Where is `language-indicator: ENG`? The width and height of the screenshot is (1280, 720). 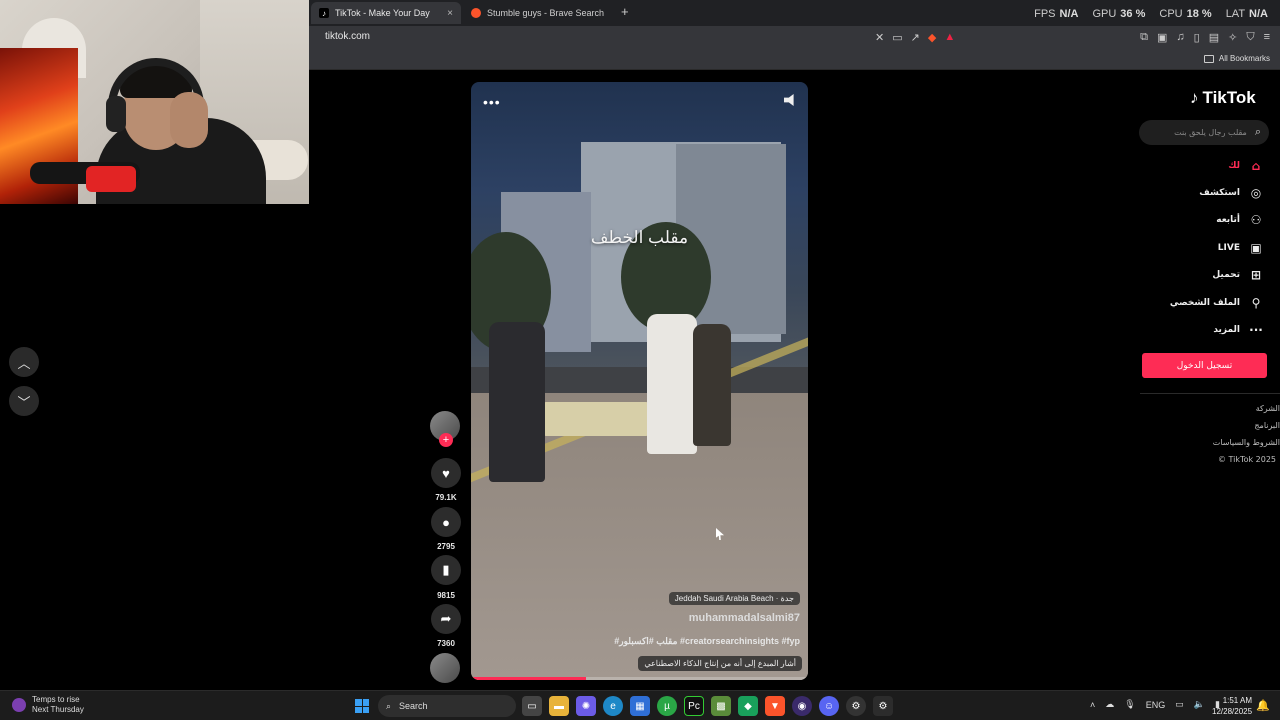 language-indicator: ENG is located at coordinates (1156, 705).